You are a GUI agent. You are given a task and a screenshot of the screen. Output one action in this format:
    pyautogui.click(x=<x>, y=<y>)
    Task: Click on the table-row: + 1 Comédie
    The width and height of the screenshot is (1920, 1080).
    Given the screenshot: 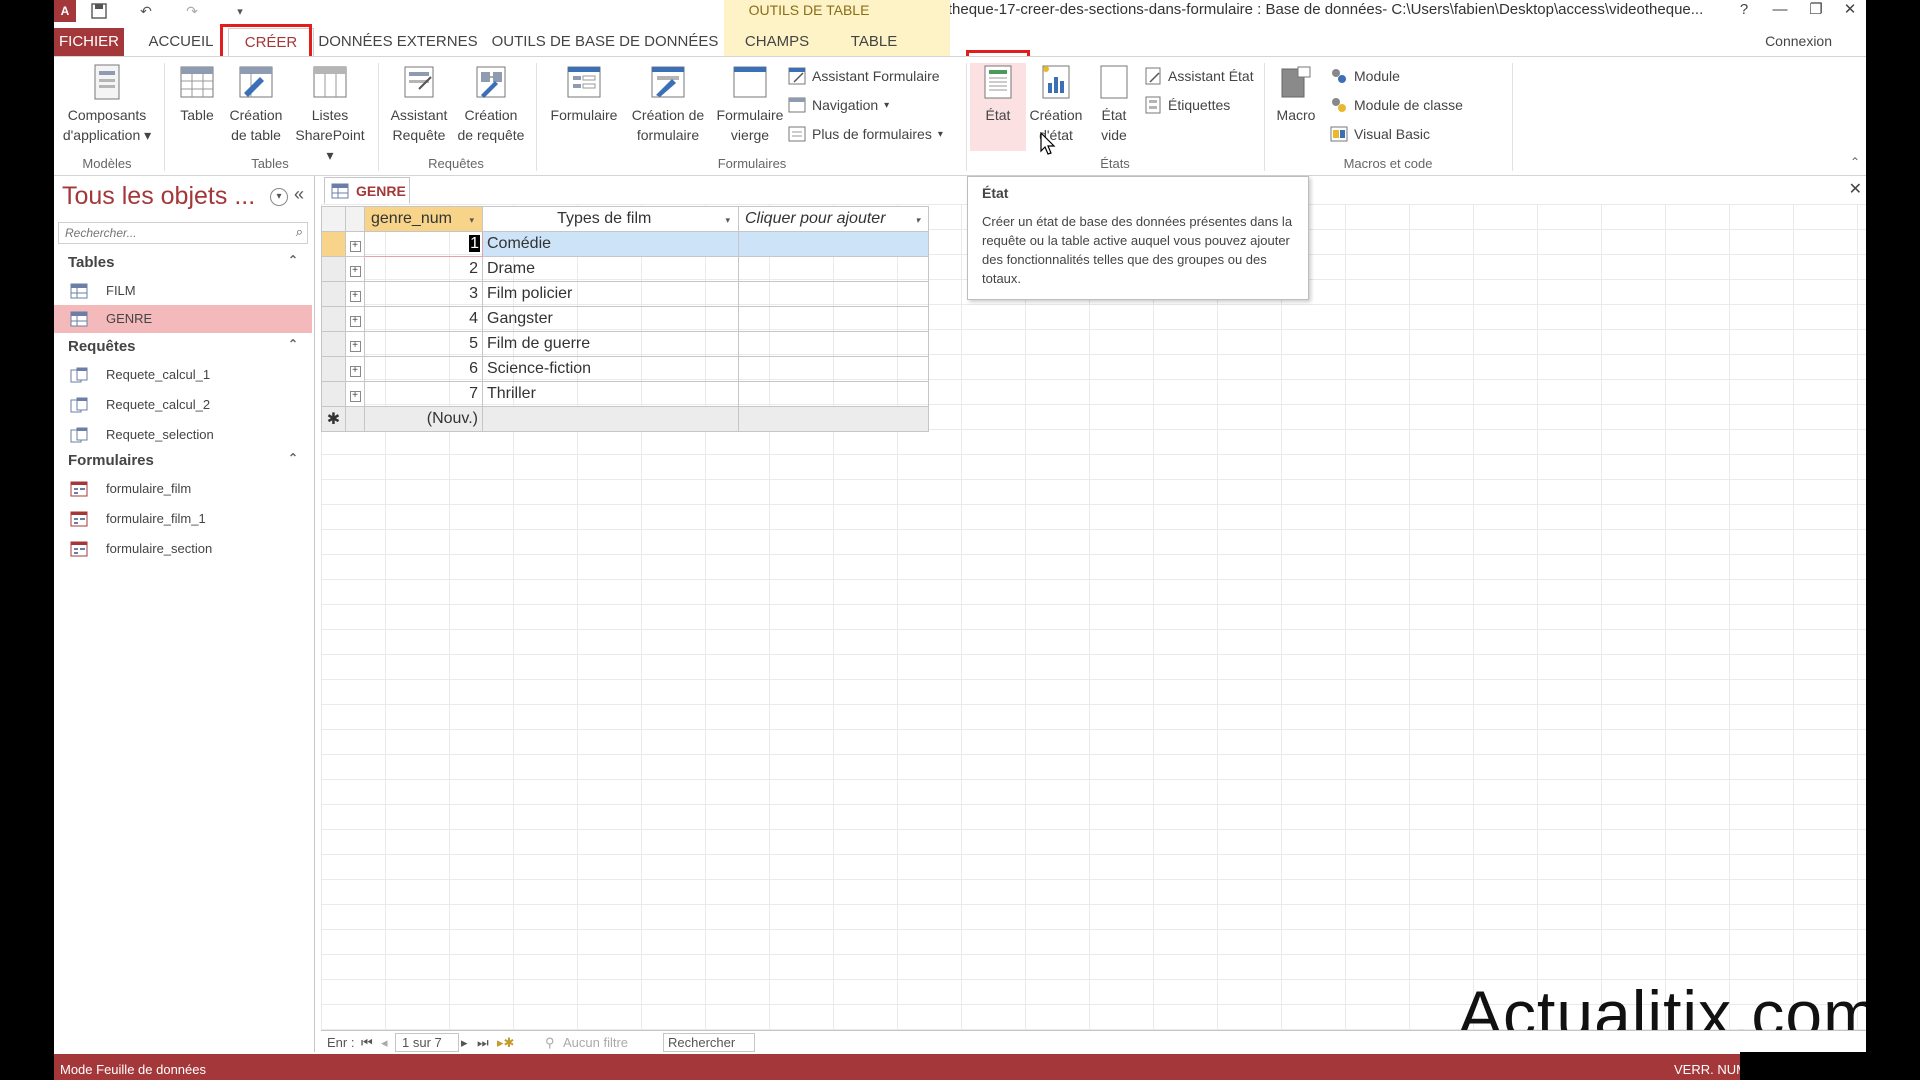 What is the action you would take?
    pyautogui.click(x=625, y=244)
    